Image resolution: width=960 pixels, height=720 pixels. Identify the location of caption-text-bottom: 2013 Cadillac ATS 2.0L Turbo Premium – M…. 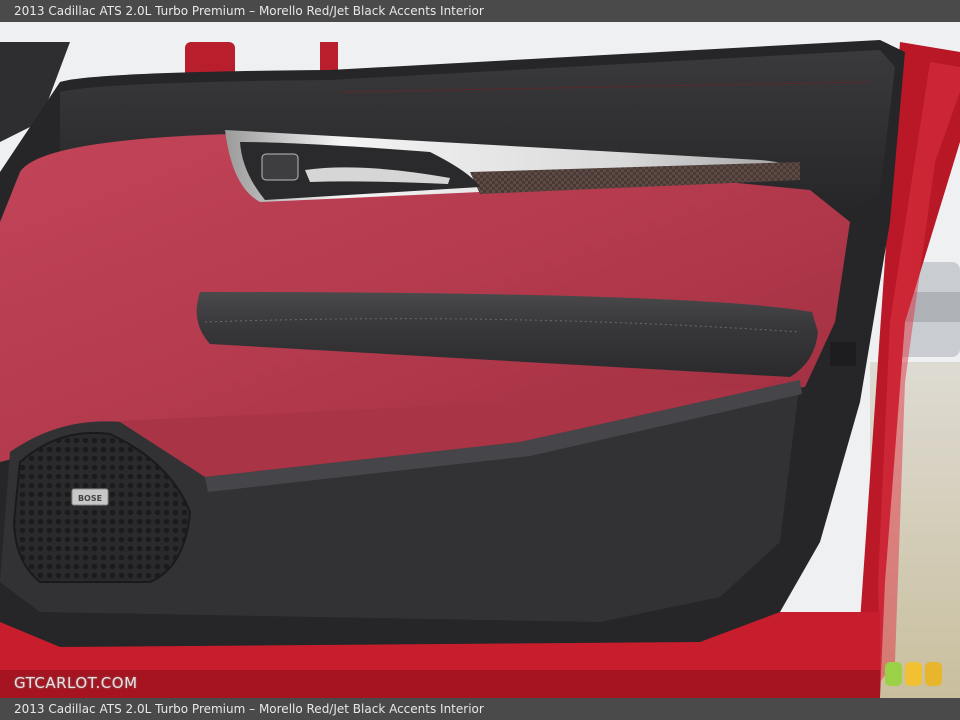
(249, 709).